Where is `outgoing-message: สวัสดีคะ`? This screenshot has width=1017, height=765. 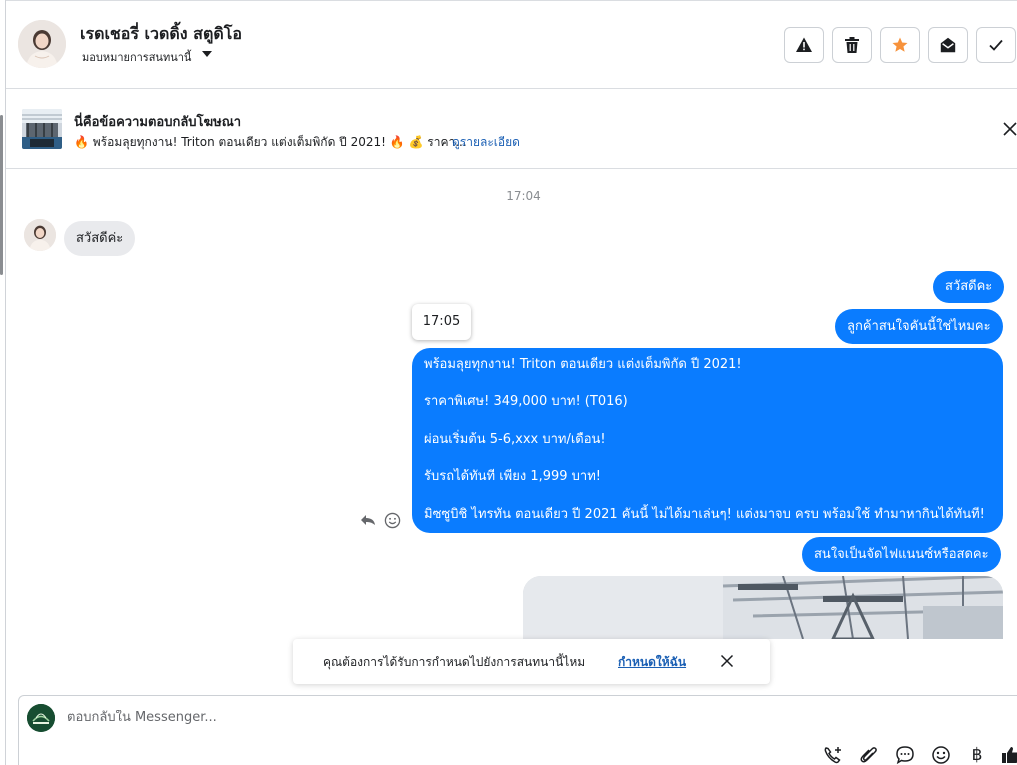
outgoing-message: สวัสดีคะ is located at coordinates (969, 287).